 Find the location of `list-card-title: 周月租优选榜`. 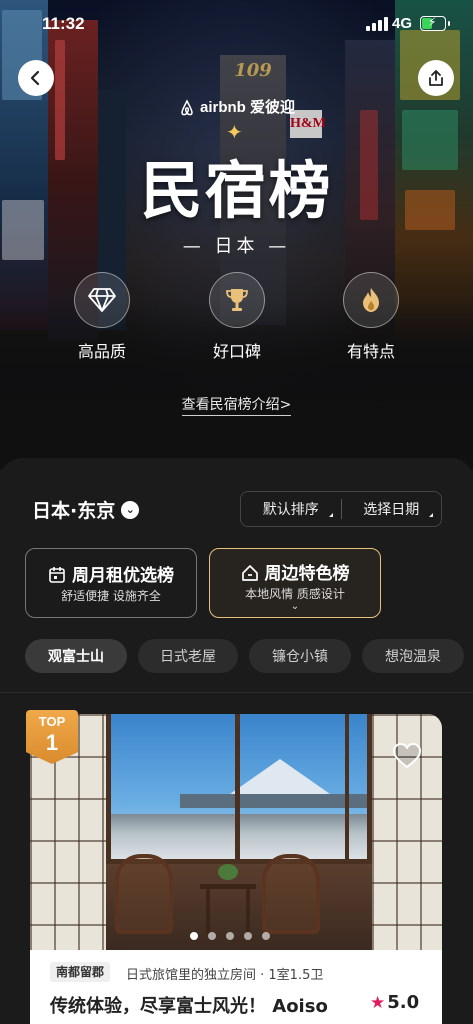

list-card-title: 周月租优选榜 is located at coordinates (111, 573).